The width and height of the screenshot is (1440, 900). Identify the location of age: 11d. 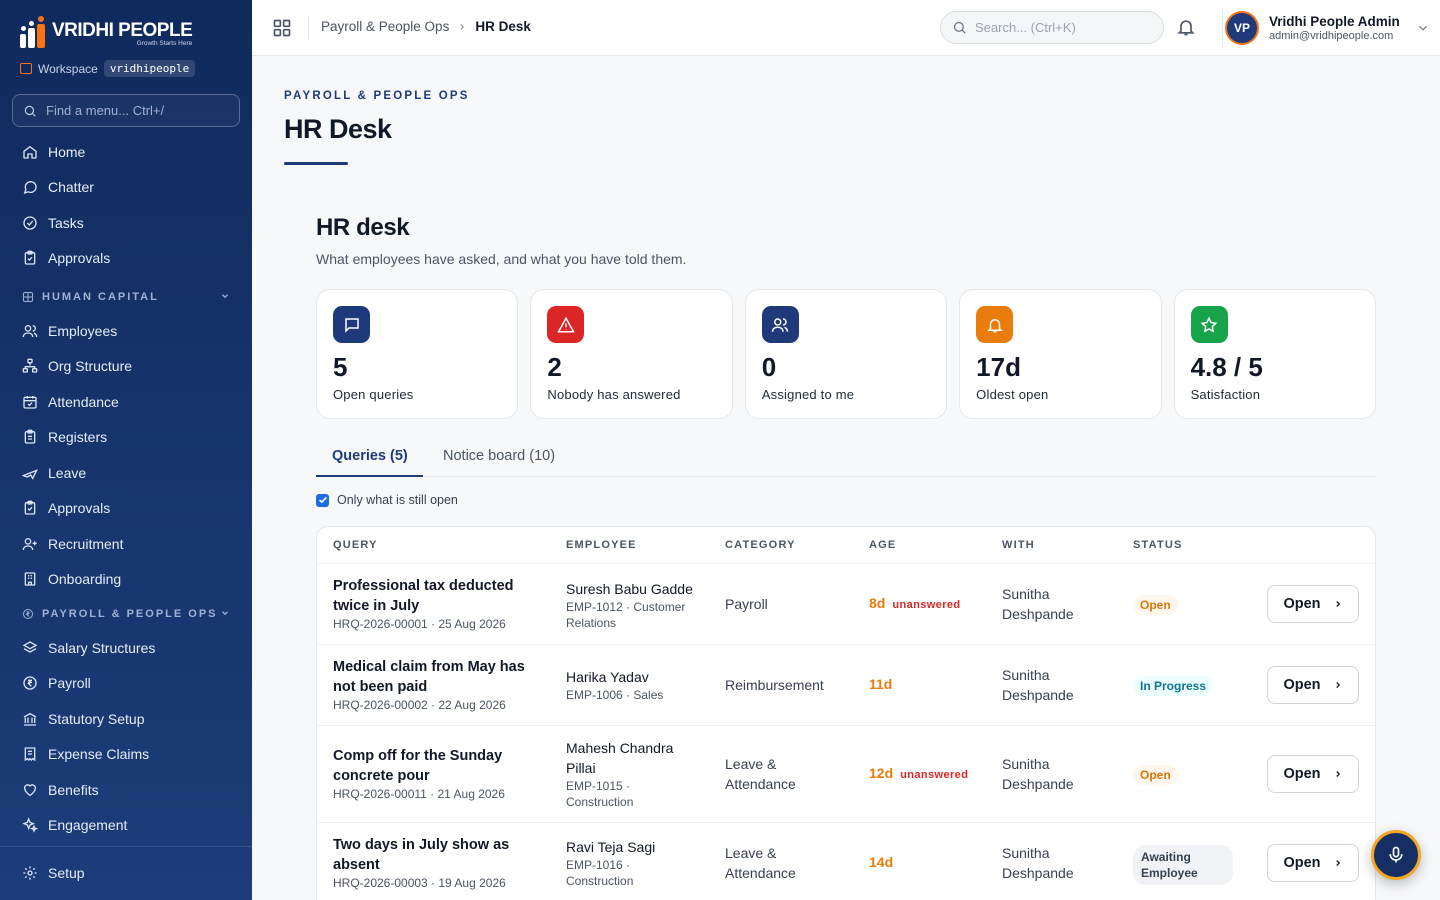
(884, 684).